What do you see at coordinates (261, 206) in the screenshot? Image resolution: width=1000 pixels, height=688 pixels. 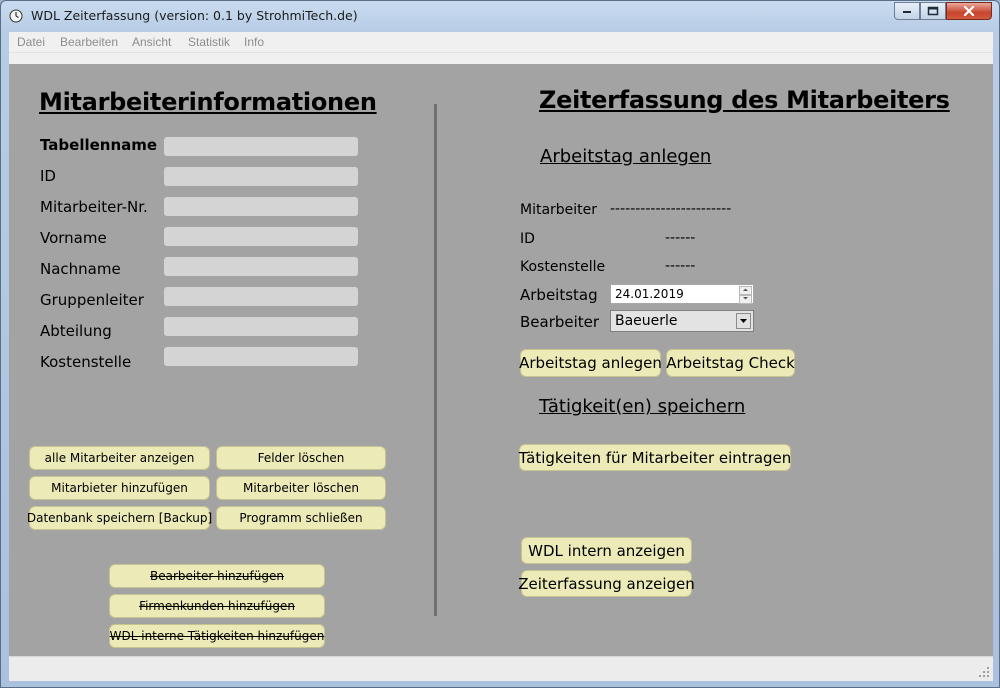 I see `field-mitarbeiter-nr` at bounding box center [261, 206].